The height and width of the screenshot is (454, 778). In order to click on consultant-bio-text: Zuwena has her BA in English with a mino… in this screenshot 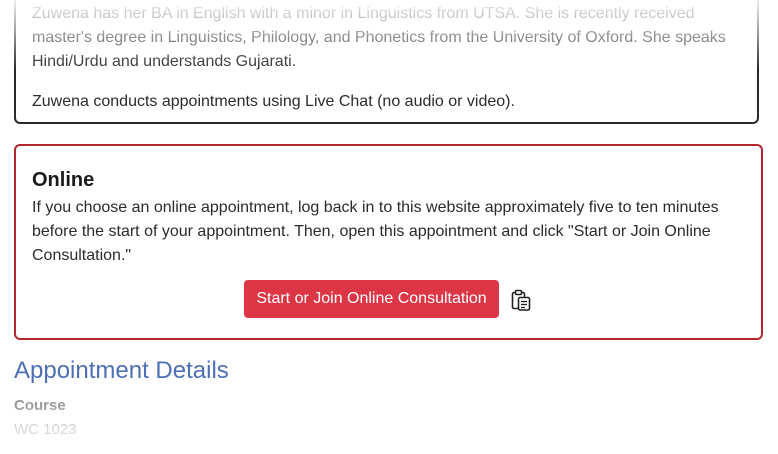, I will do `click(379, 37)`.